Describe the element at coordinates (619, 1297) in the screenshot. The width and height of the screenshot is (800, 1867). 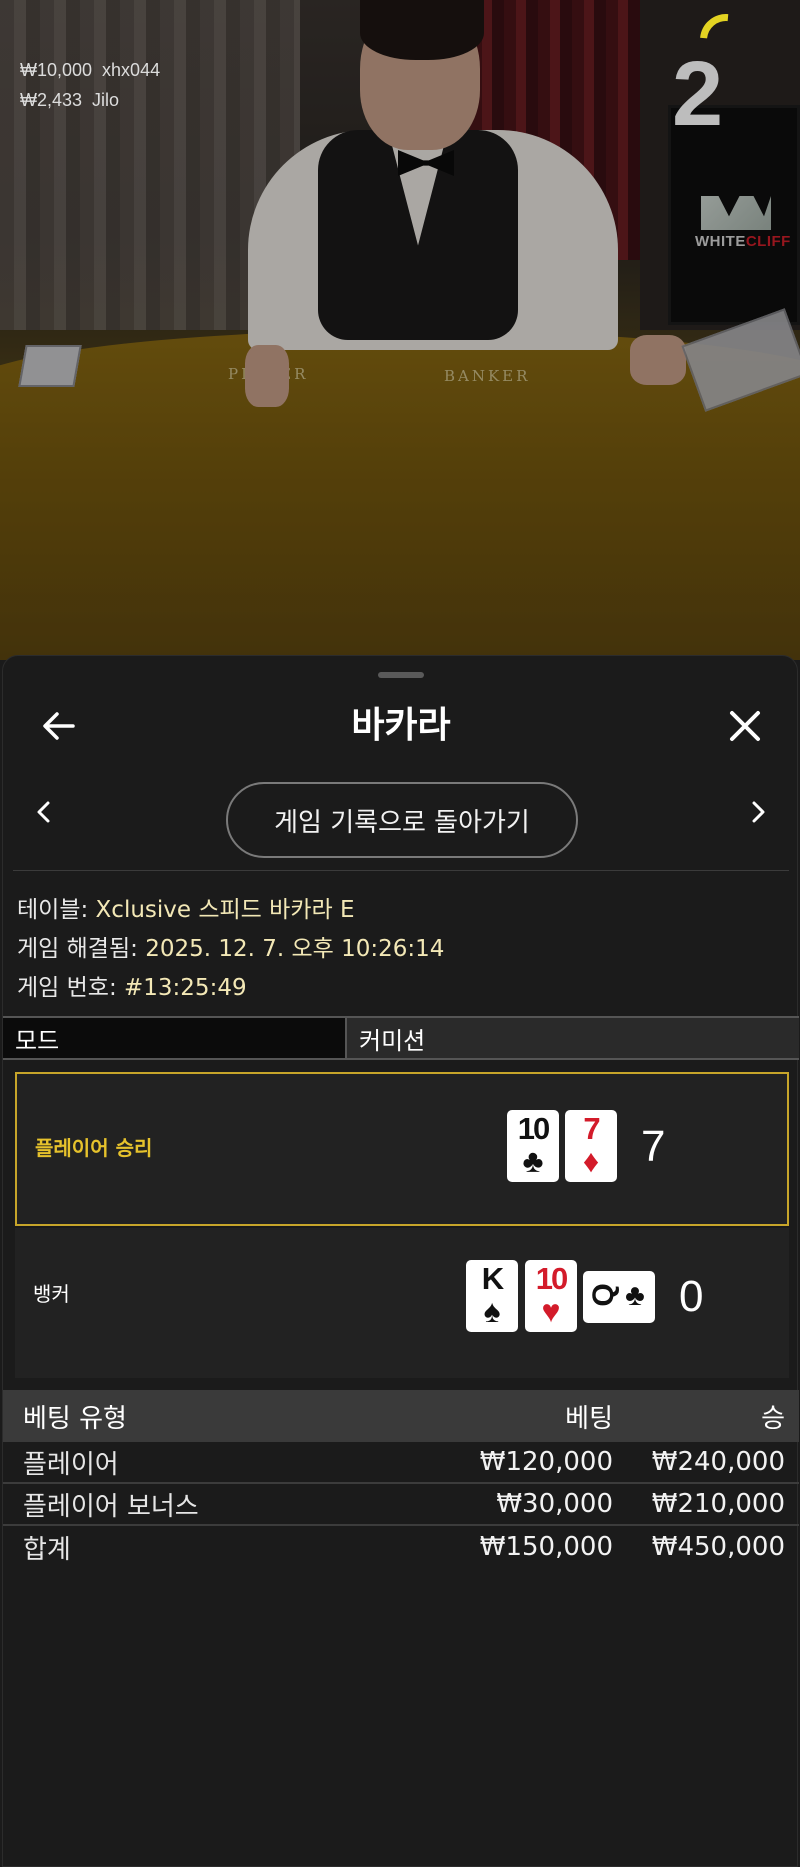
I see `banker-card-3-sideways: Q ♣` at that location.